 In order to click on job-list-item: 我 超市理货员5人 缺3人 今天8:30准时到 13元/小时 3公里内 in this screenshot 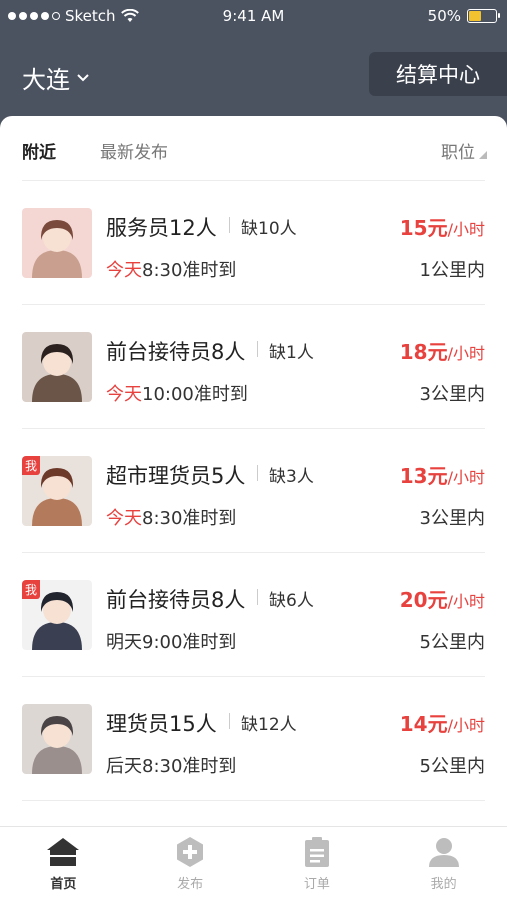, I will do `click(253, 491)`.